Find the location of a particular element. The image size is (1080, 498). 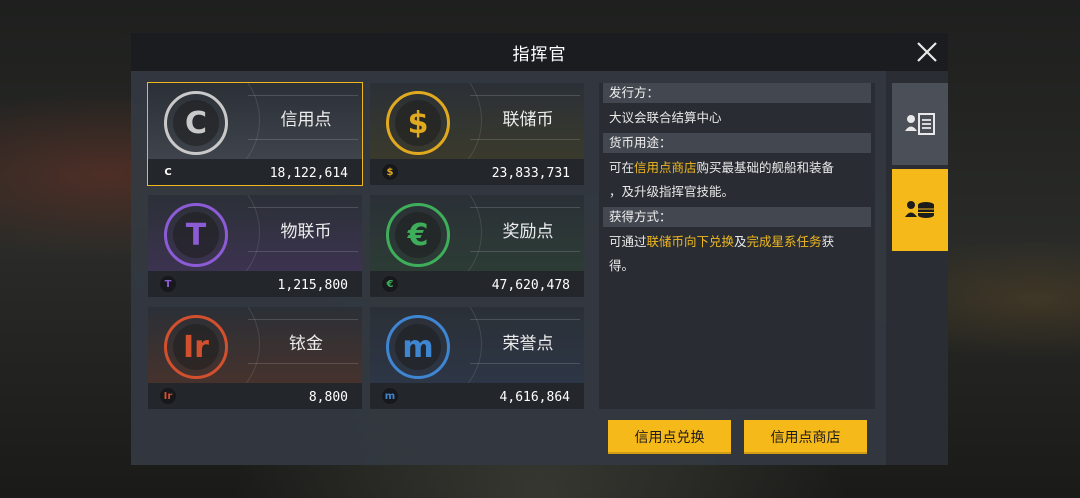

currency-emblem-icon: T is located at coordinates (196, 235).